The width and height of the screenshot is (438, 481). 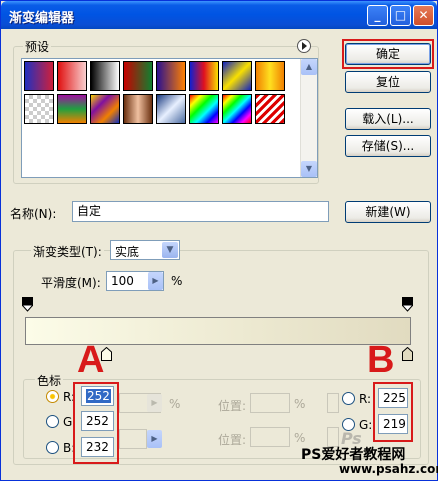 I want to click on opacity-unit: %, so click(x=175, y=404).